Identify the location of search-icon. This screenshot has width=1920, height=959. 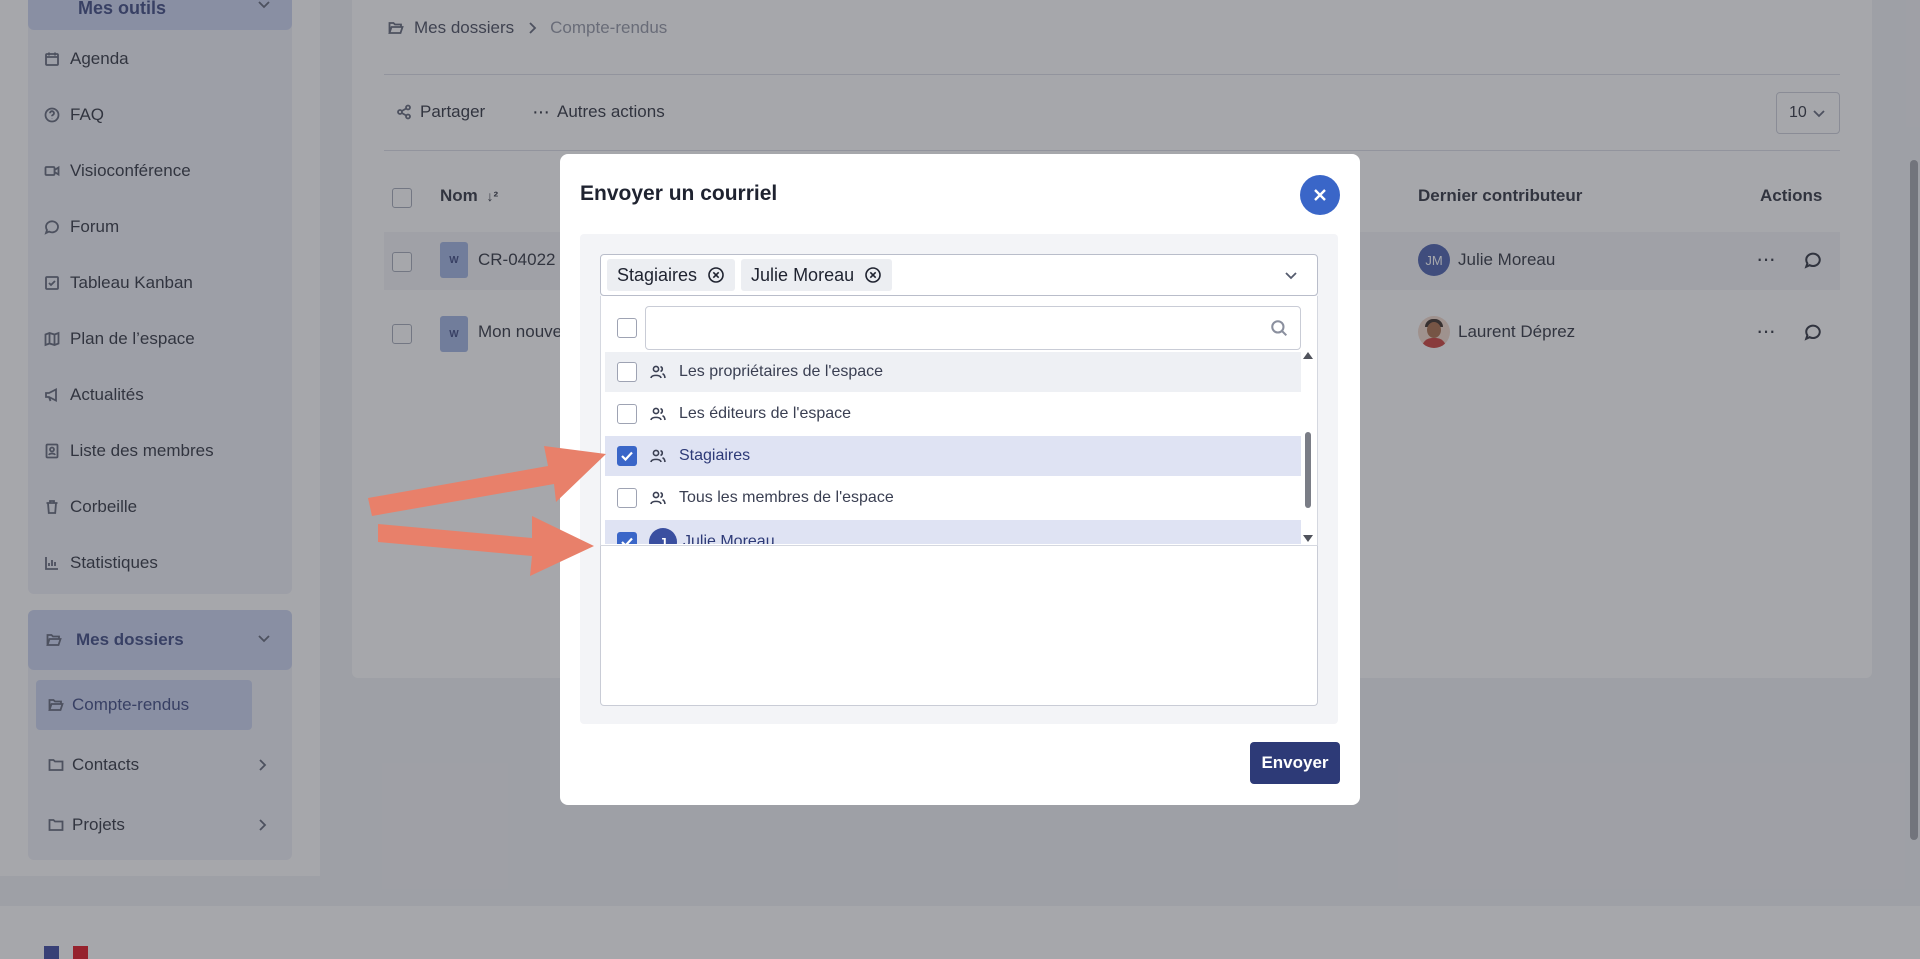
(1279, 330).